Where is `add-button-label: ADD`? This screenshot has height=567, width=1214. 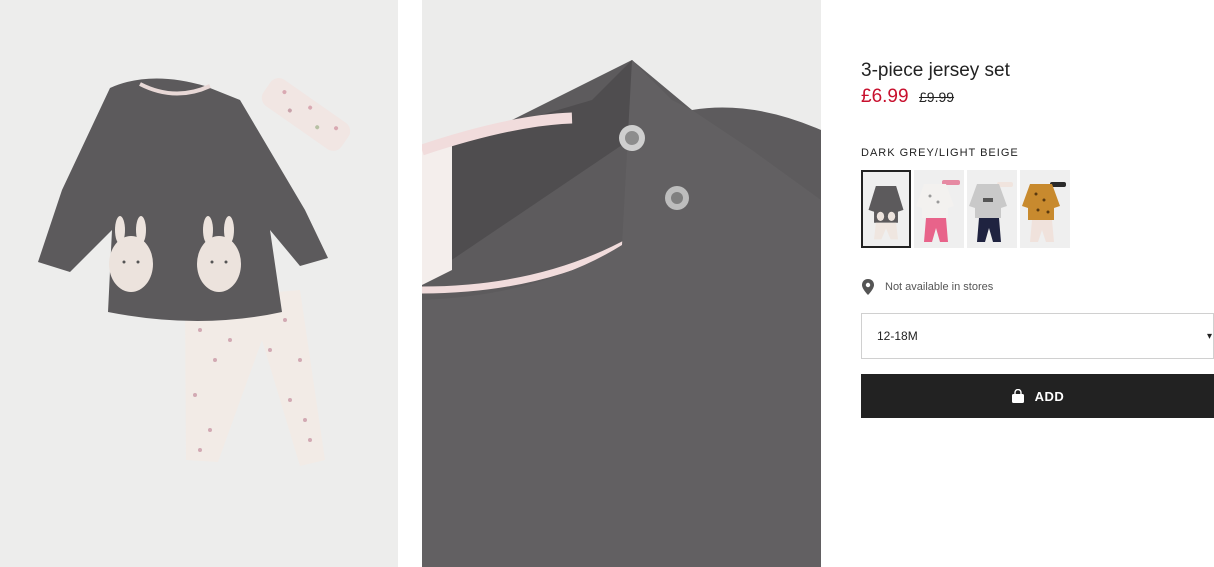
add-button-label: ADD is located at coordinates (1049, 396).